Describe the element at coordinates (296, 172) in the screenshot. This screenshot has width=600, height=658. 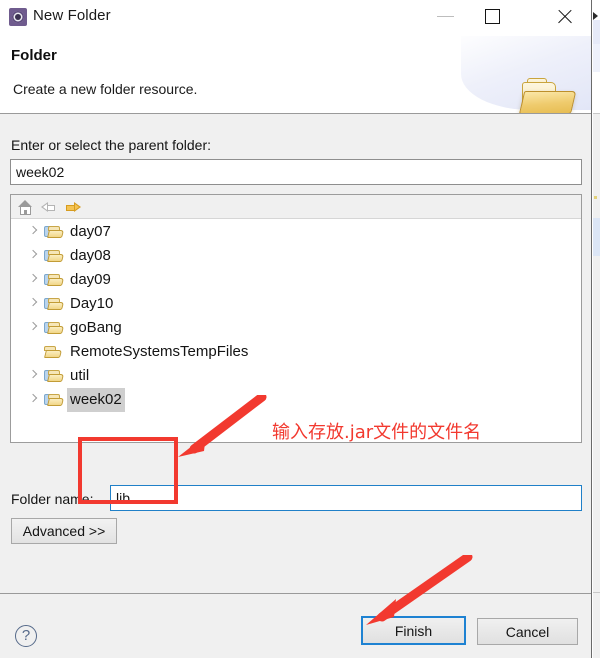
I see `parent-folder-input` at that location.